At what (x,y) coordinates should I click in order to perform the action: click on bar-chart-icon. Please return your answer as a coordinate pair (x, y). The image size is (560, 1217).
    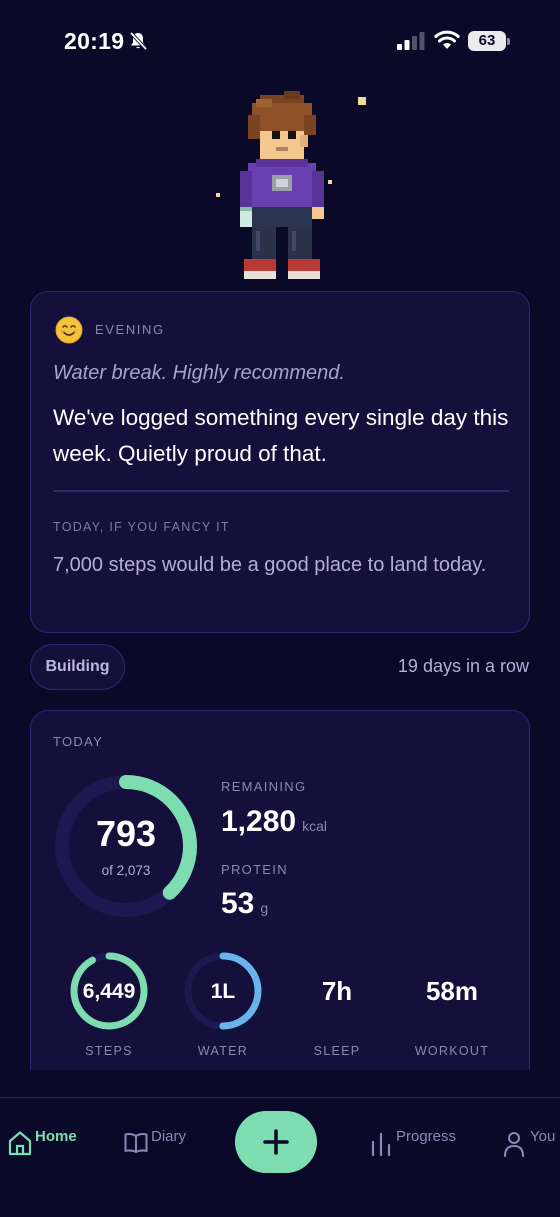
    Looking at the image, I should click on (381, 1144).